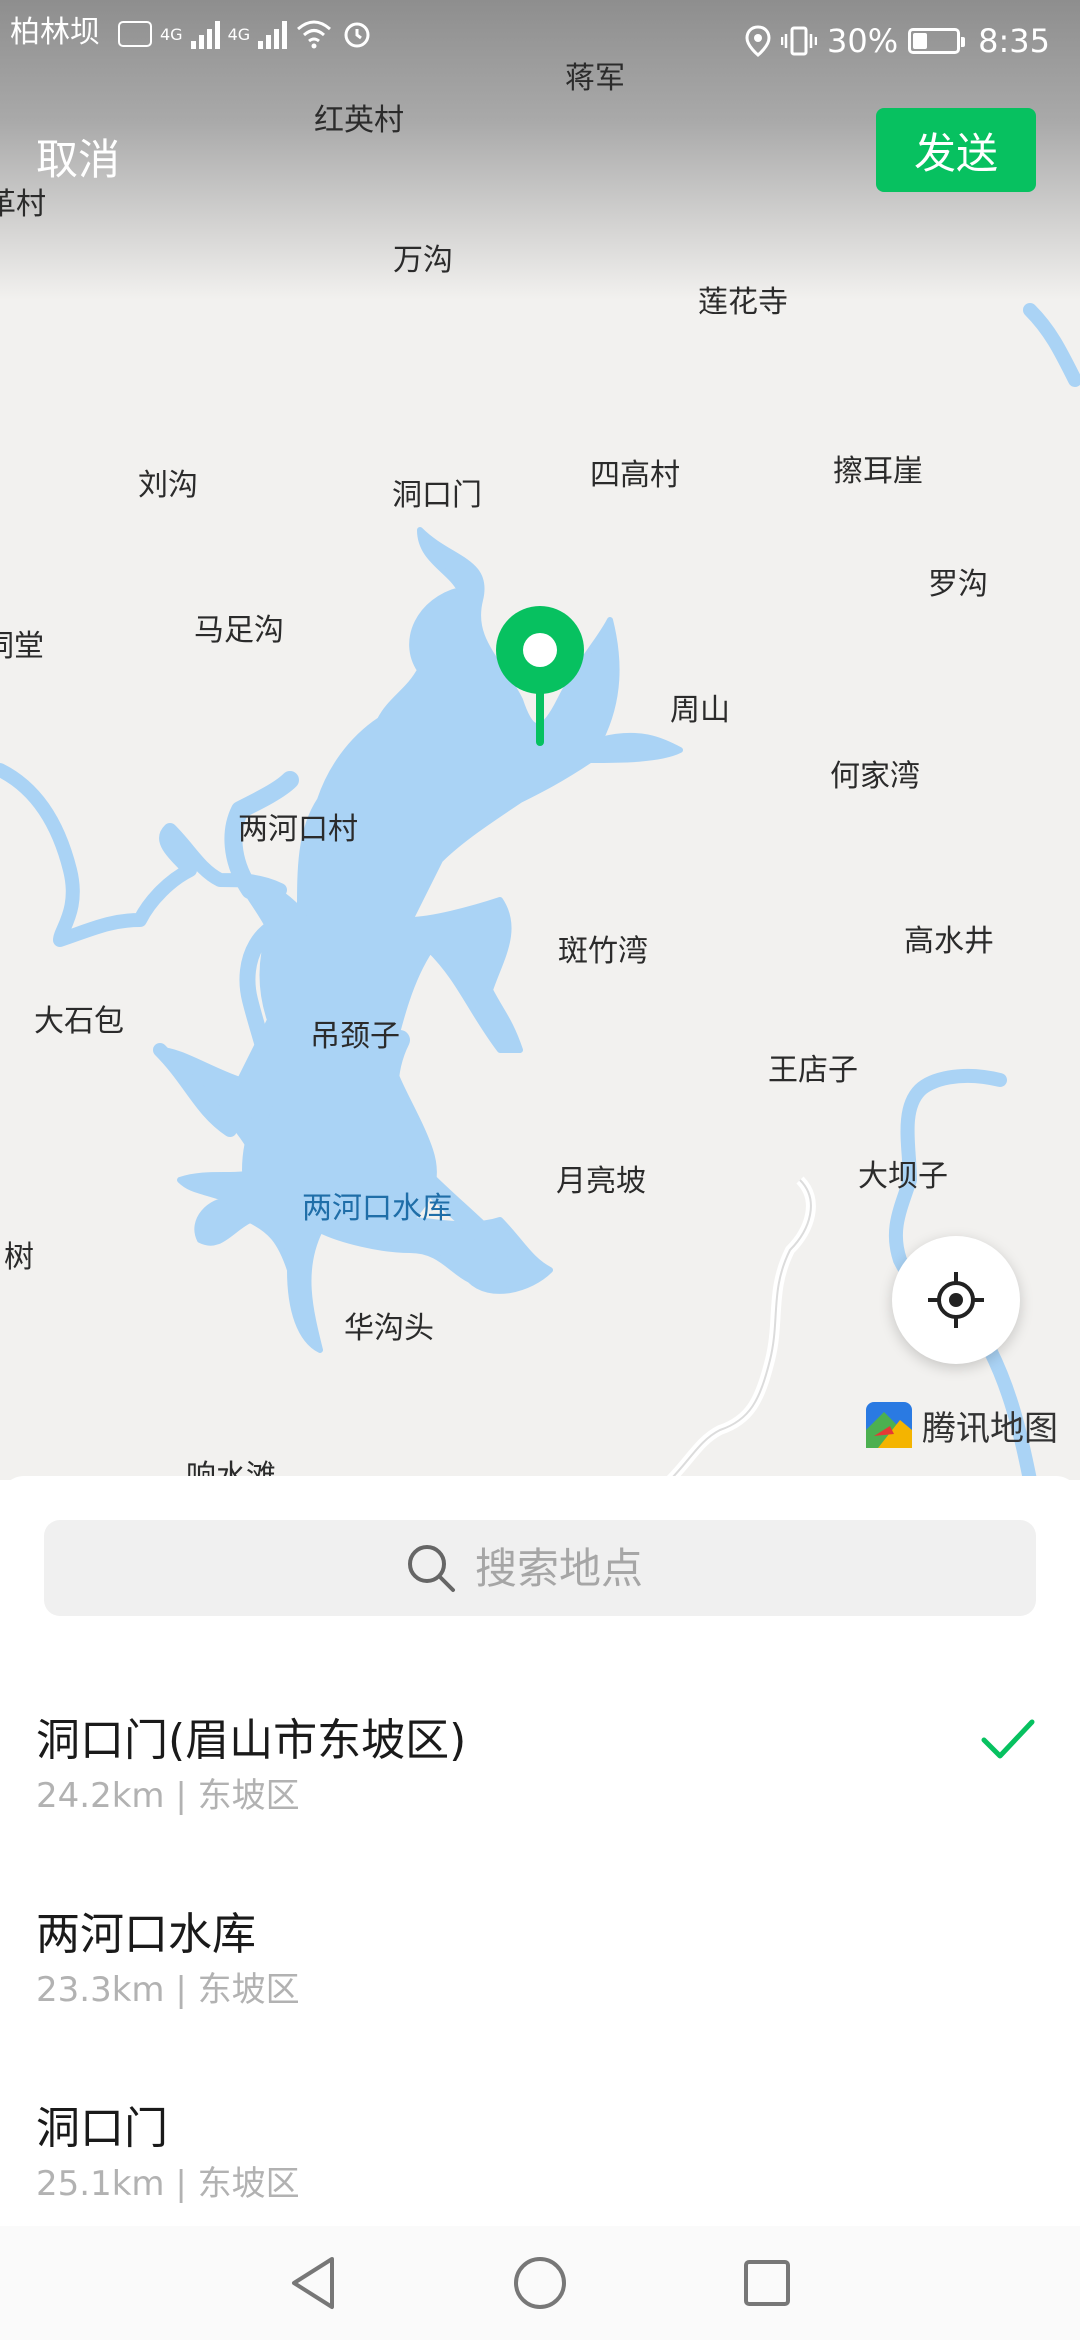 This screenshot has height=2340, width=1080. I want to click on status-right: 30% 8:35, so click(897, 41).